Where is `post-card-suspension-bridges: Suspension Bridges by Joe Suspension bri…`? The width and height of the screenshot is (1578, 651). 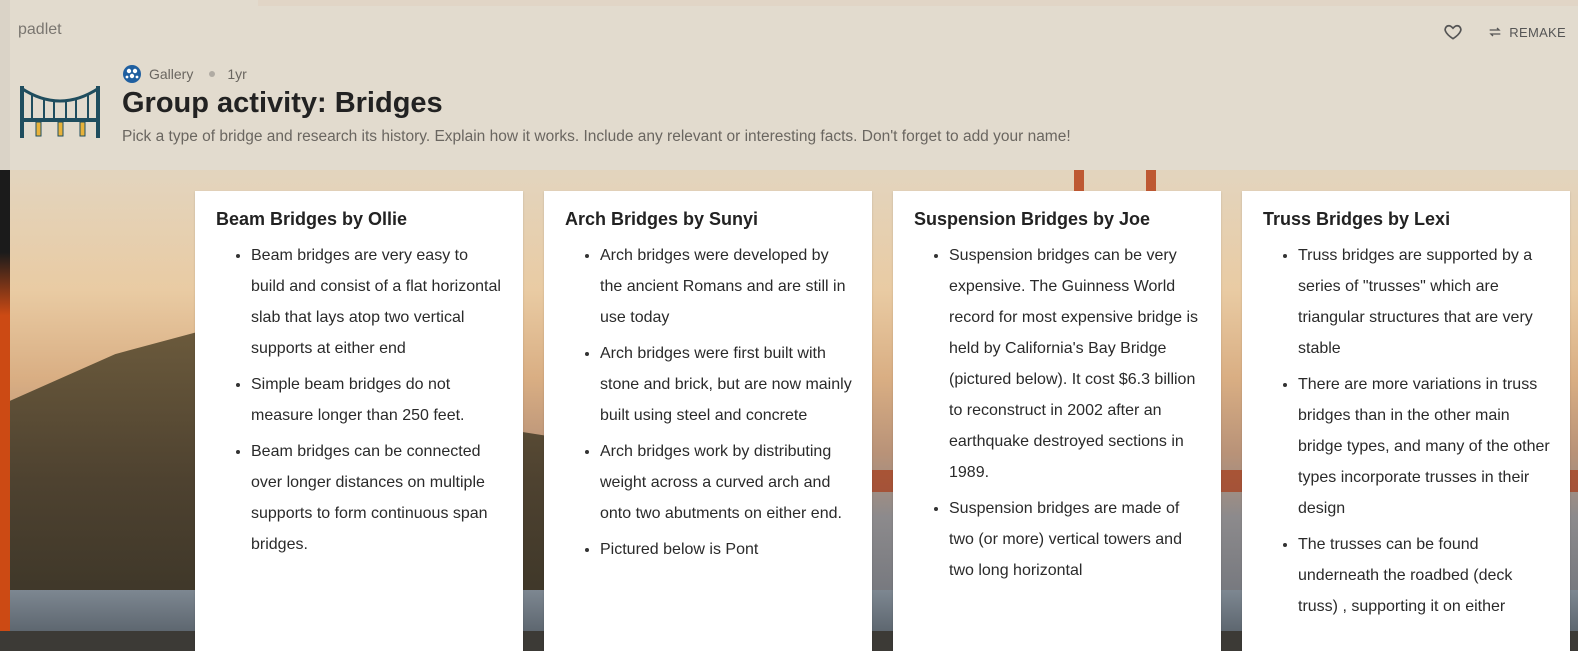 post-card-suspension-bridges: Suspension Bridges by Joe Suspension bri… is located at coordinates (1057, 421).